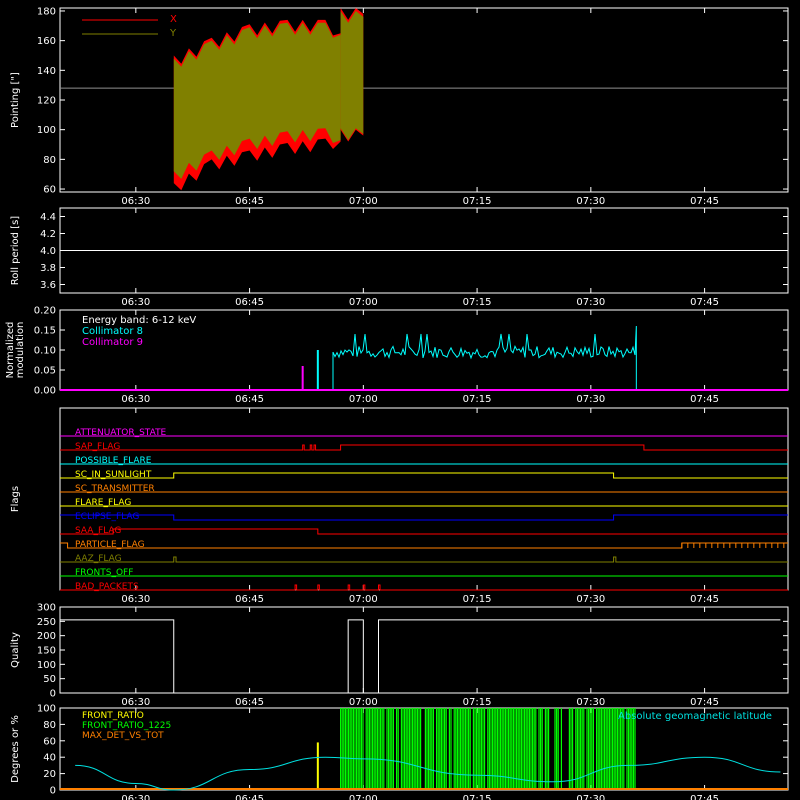  I want to click on y-tick-label: 0.10, so click(45, 351).